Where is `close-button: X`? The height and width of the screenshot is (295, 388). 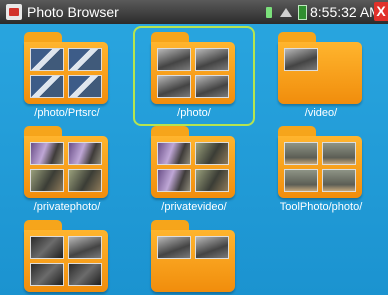
close-button: X is located at coordinates (381, 11).